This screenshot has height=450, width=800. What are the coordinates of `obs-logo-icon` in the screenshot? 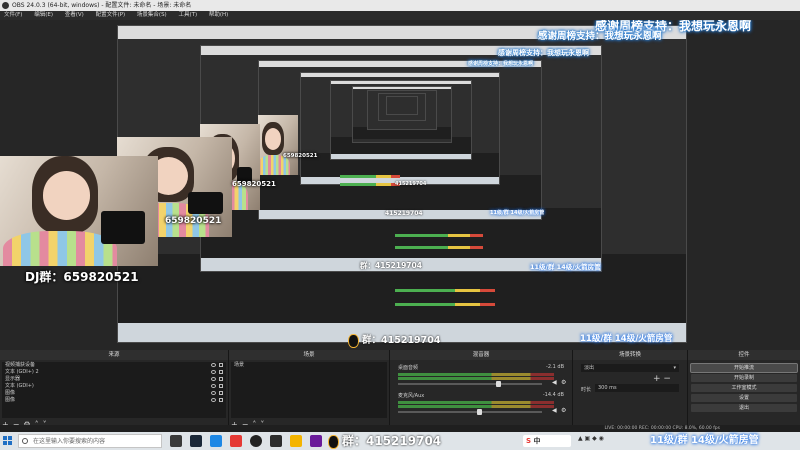 It's located at (5, 5).